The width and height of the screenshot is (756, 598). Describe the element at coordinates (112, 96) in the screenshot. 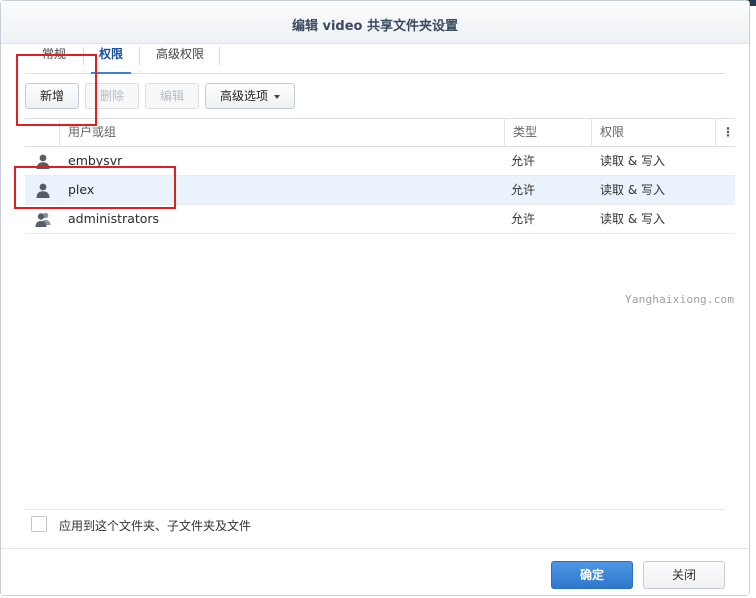

I see `delete-button: 删除` at that location.